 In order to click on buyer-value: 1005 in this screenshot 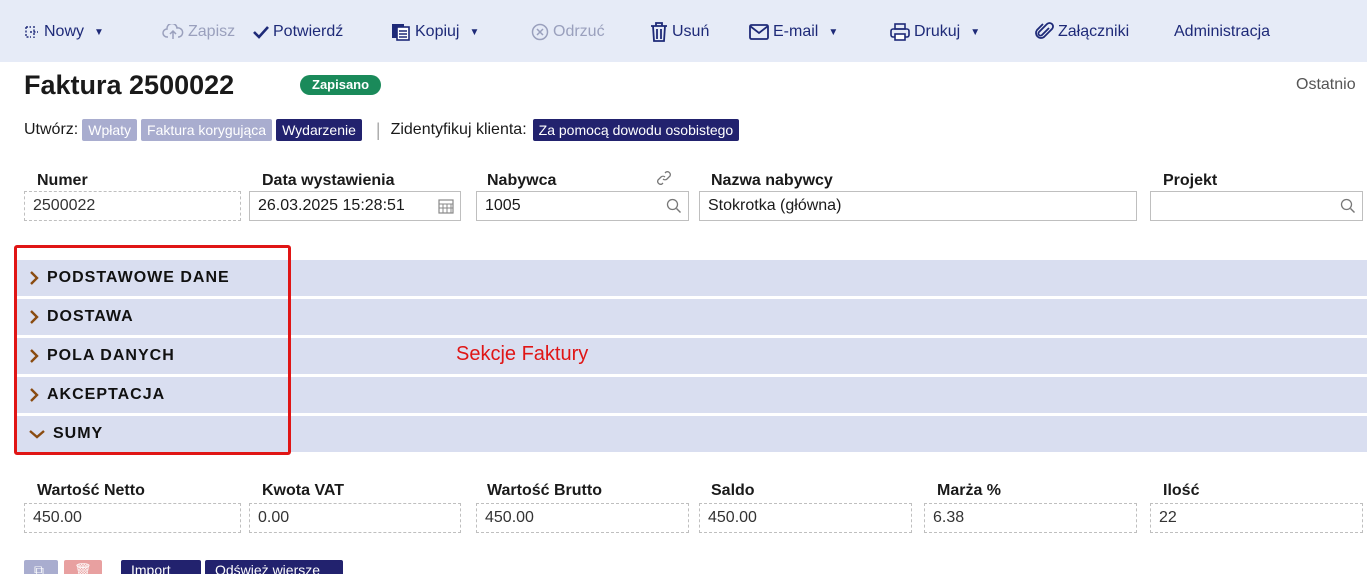, I will do `click(503, 205)`.